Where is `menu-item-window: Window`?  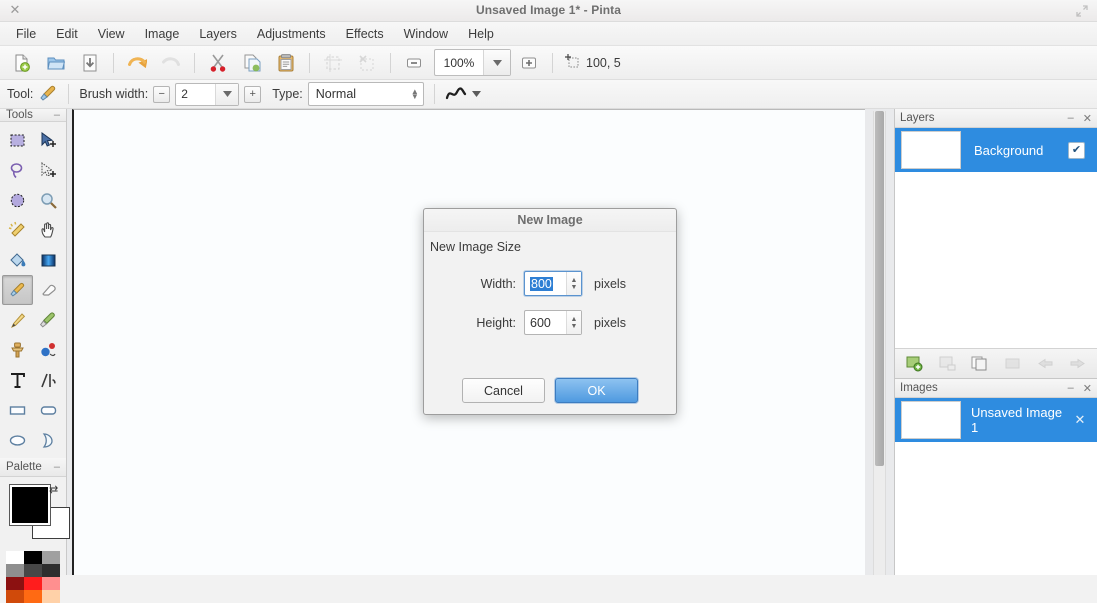
menu-item-window: Window is located at coordinates (426, 34).